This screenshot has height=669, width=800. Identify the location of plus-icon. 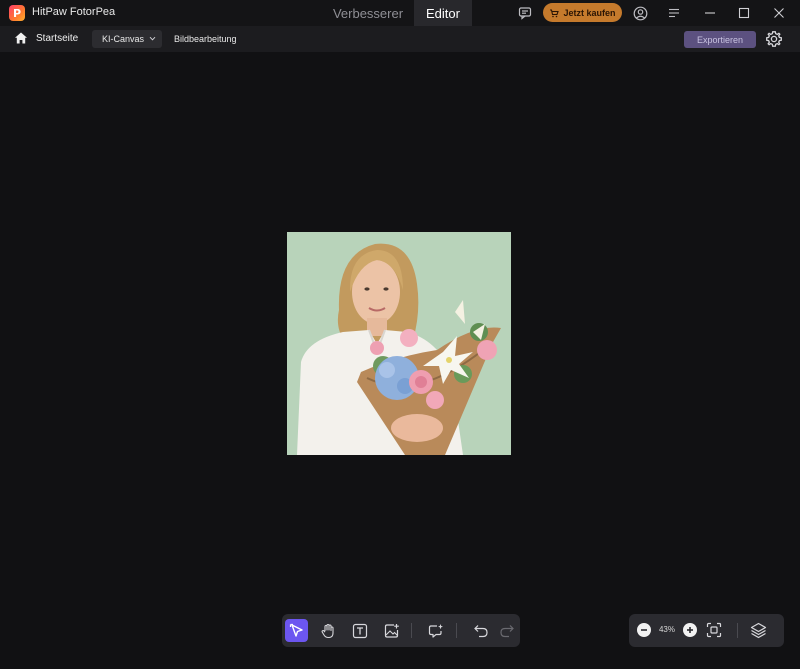
(690, 630).